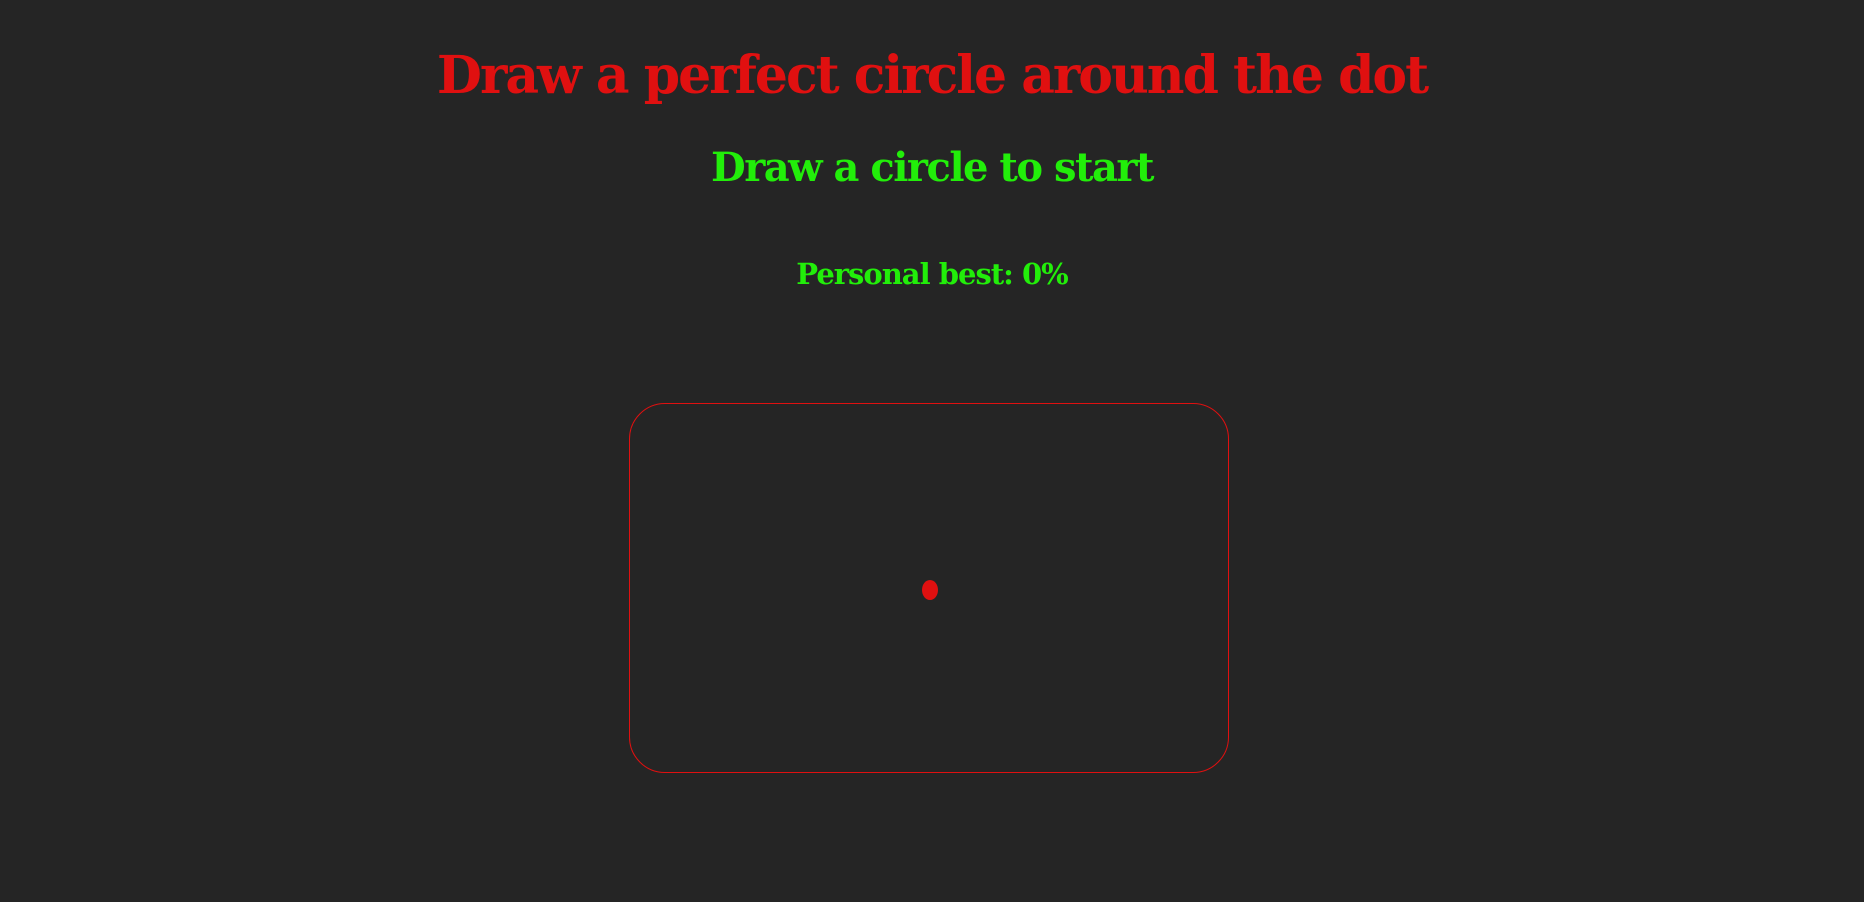 This screenshot has width=1864, height=904. I want to click on center-dot-icon, so click(930, 590).